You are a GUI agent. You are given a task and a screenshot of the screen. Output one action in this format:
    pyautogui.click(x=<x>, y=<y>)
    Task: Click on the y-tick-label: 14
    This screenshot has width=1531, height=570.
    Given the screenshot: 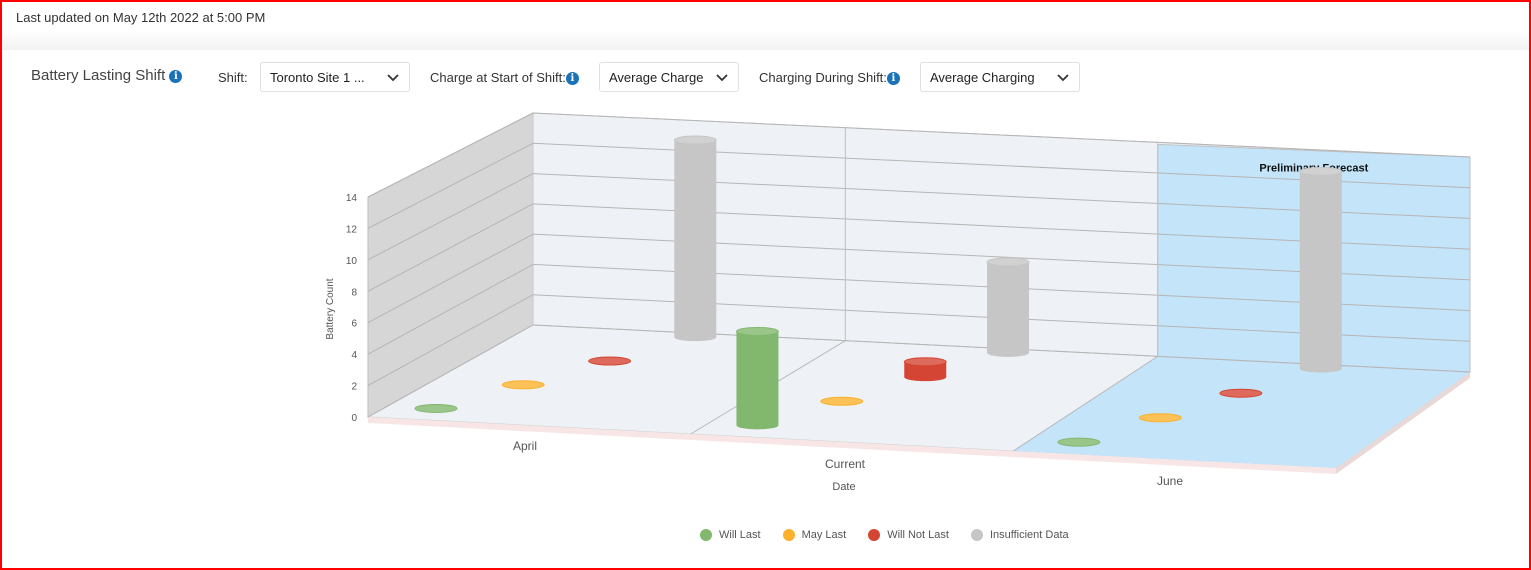 What is the action you would take?
    pyautogui.click(x=352, y=198)
    